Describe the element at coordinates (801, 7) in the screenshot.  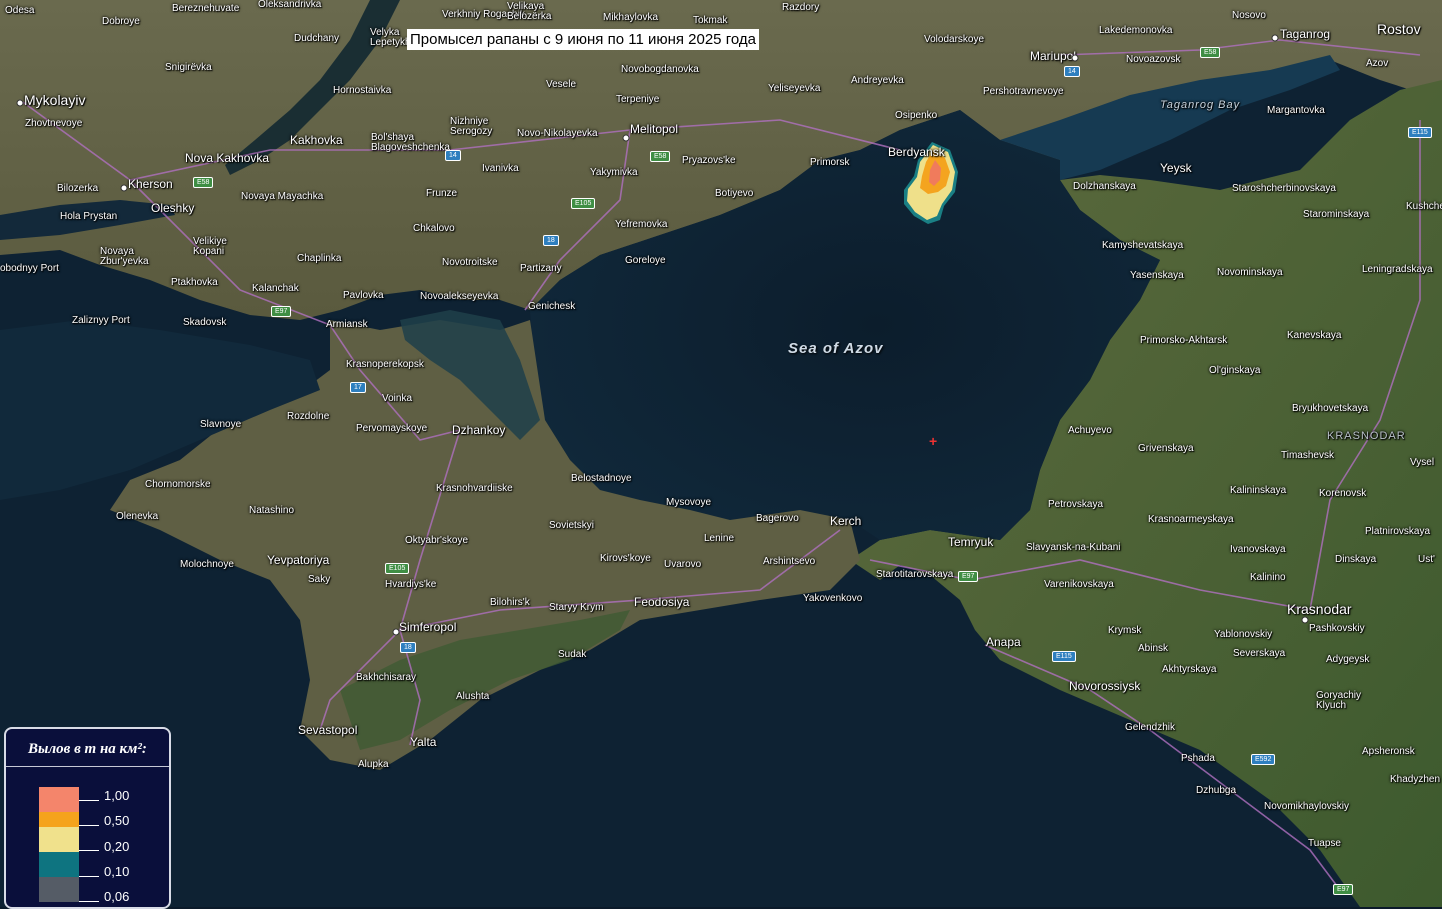
I see `label-razdory: Razdory` at that location.